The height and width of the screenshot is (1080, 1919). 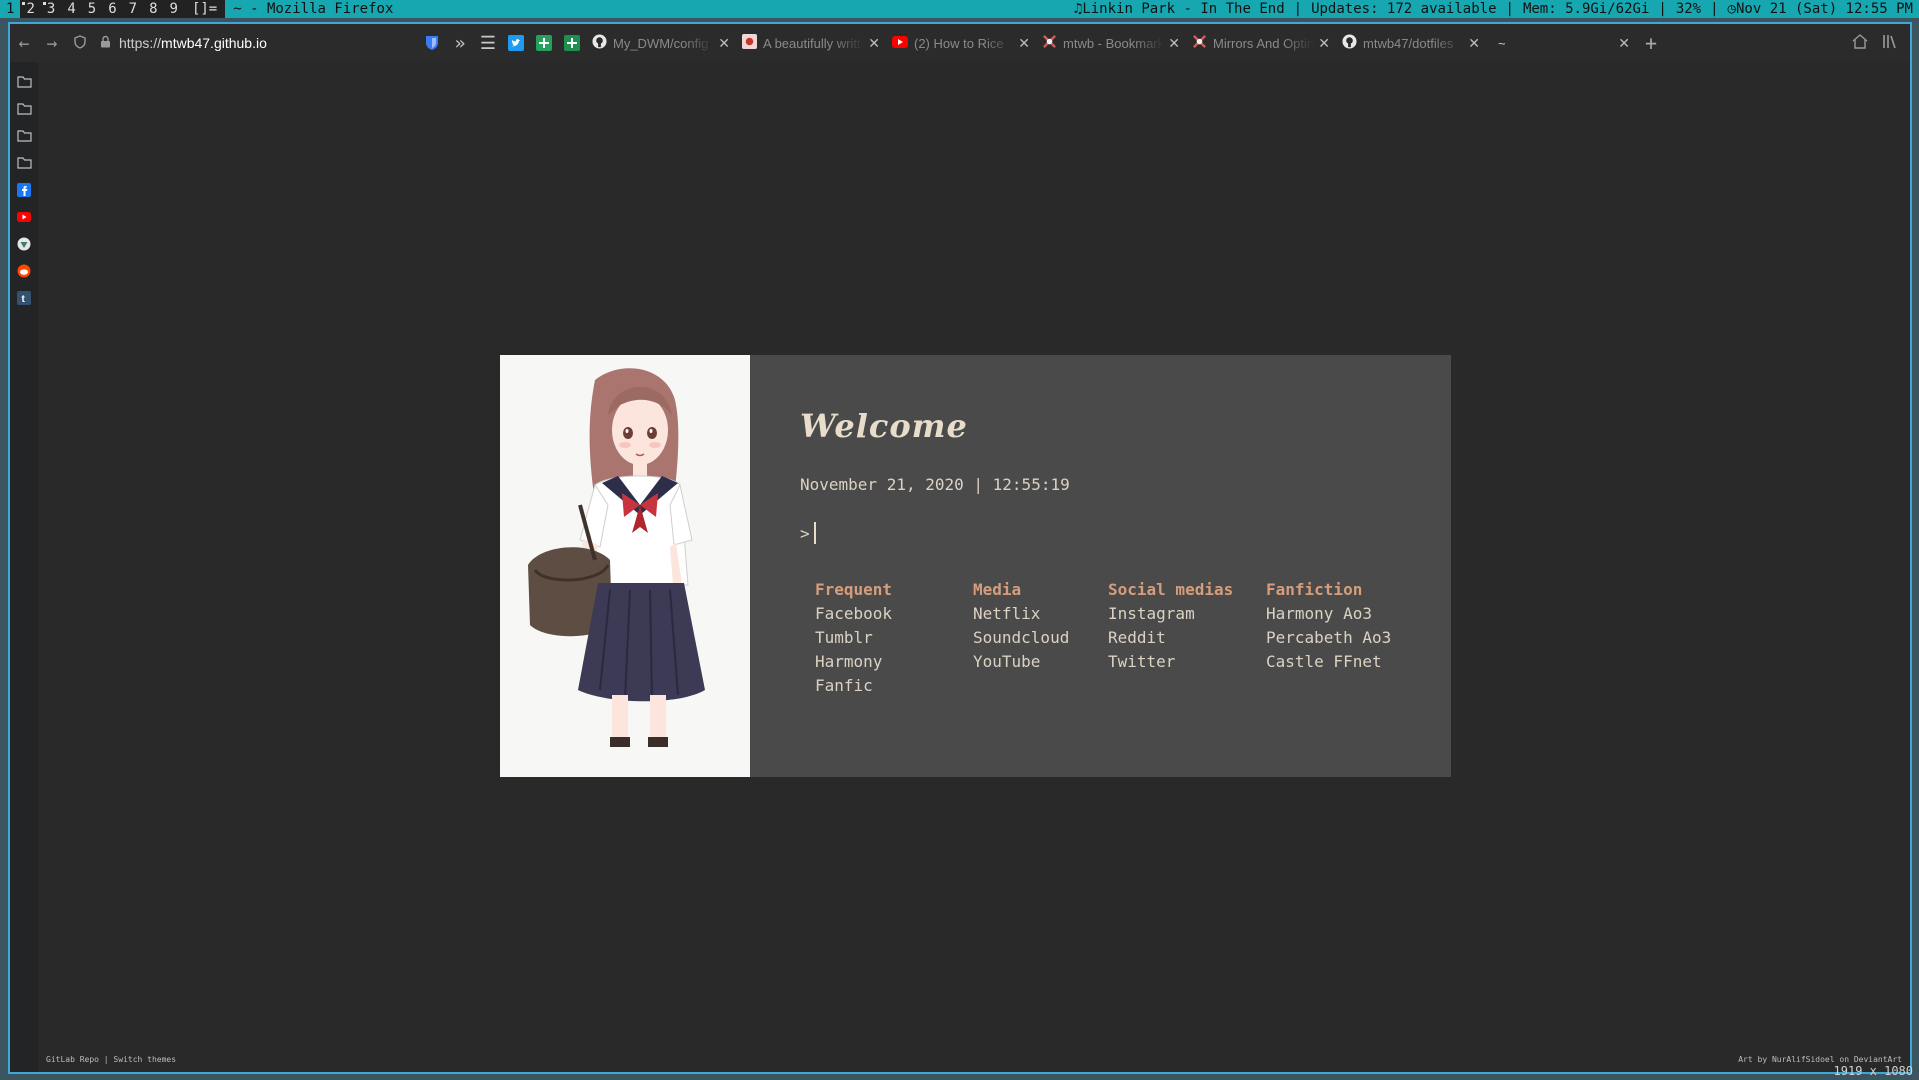 What do you see at coordinates (814, 43) in the screenshot?
I see `tab-title: A beautifully written` at bounding box center [814, 43].